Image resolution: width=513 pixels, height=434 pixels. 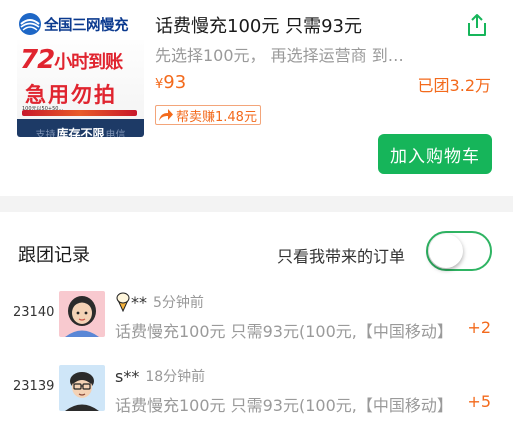 What do you see at coordinates (54, 255) in the screenshot?
I see `records-title: 跟团记录` at bounding box center [54, 255].